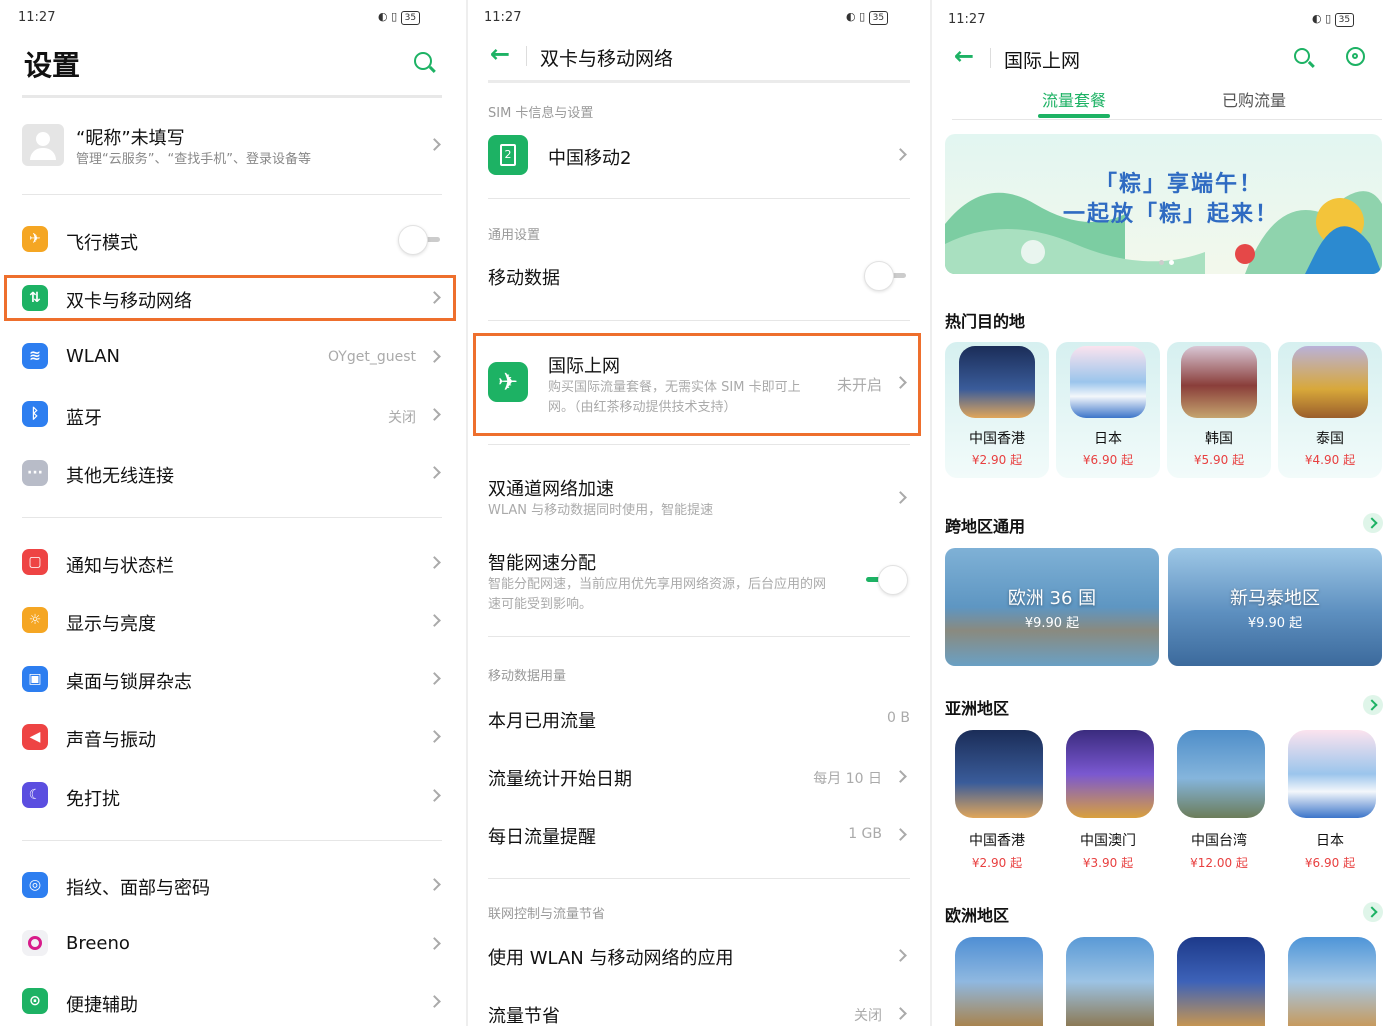 The width and height of the screenshot is (1394, 1026). I want to click on notification-label: 通知与状态栏, so click(120, 565).